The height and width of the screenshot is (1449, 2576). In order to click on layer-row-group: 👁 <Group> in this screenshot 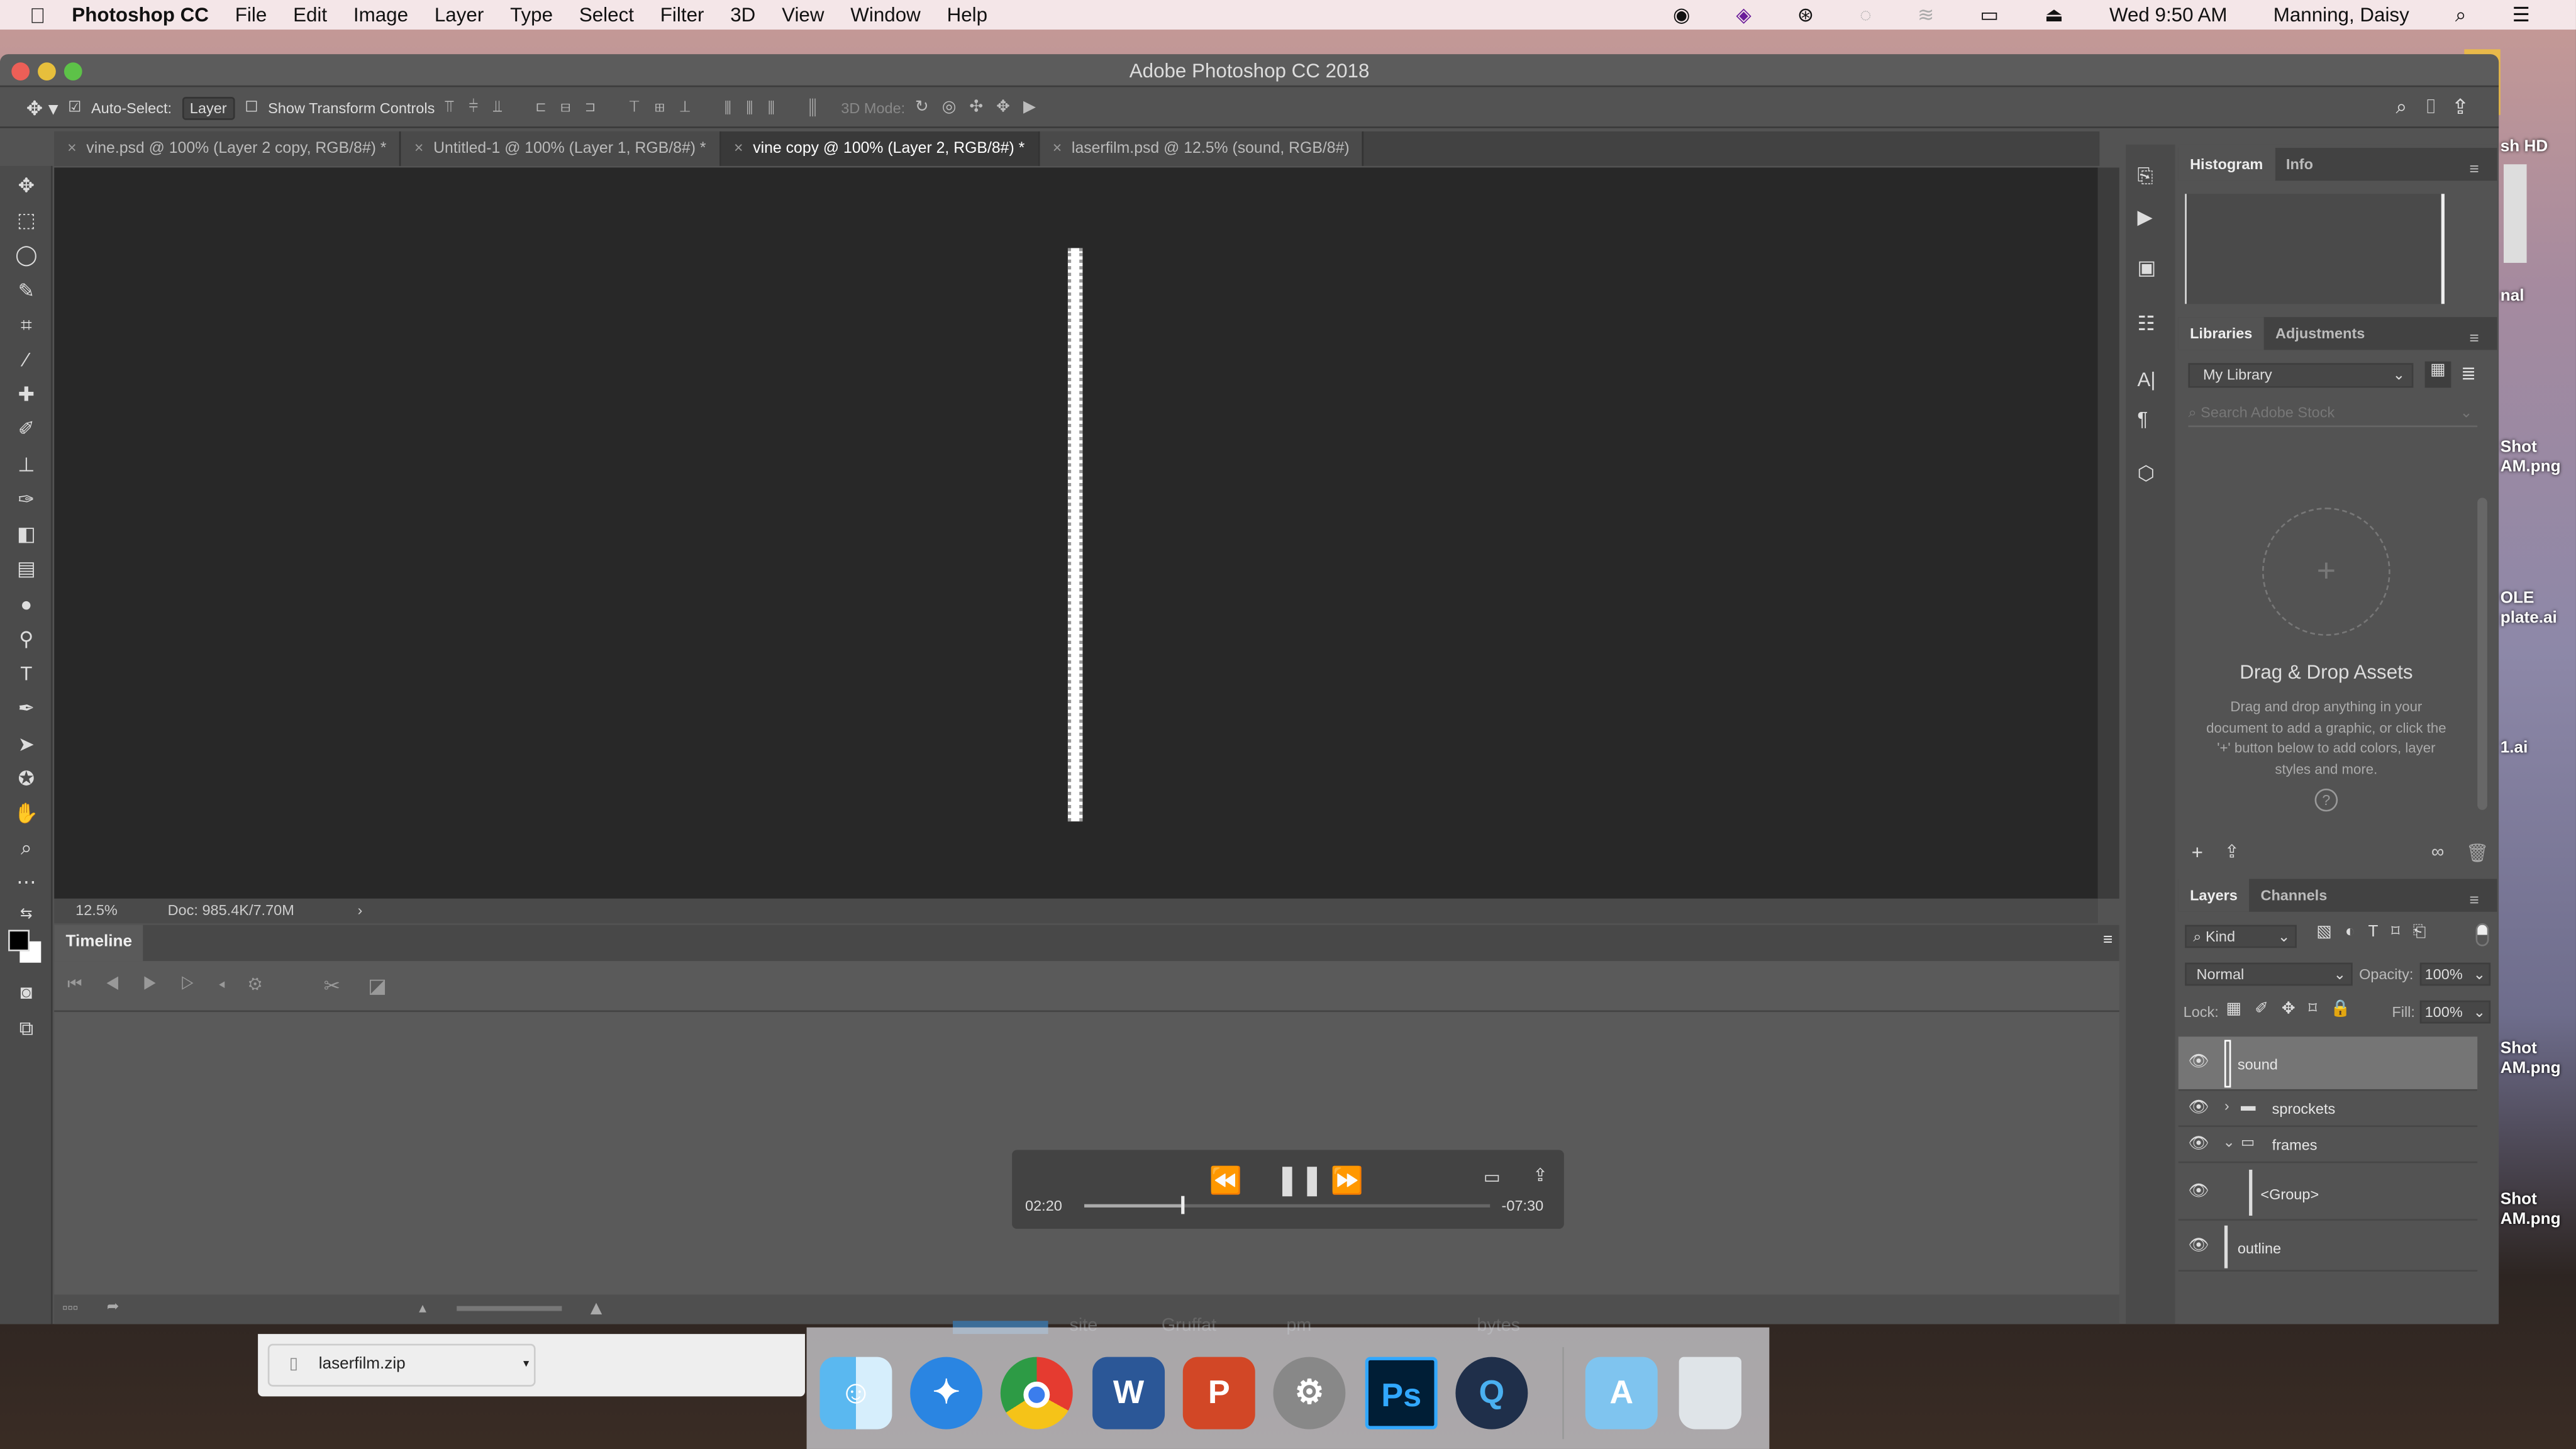, I will do `click(2328, 1193)`.